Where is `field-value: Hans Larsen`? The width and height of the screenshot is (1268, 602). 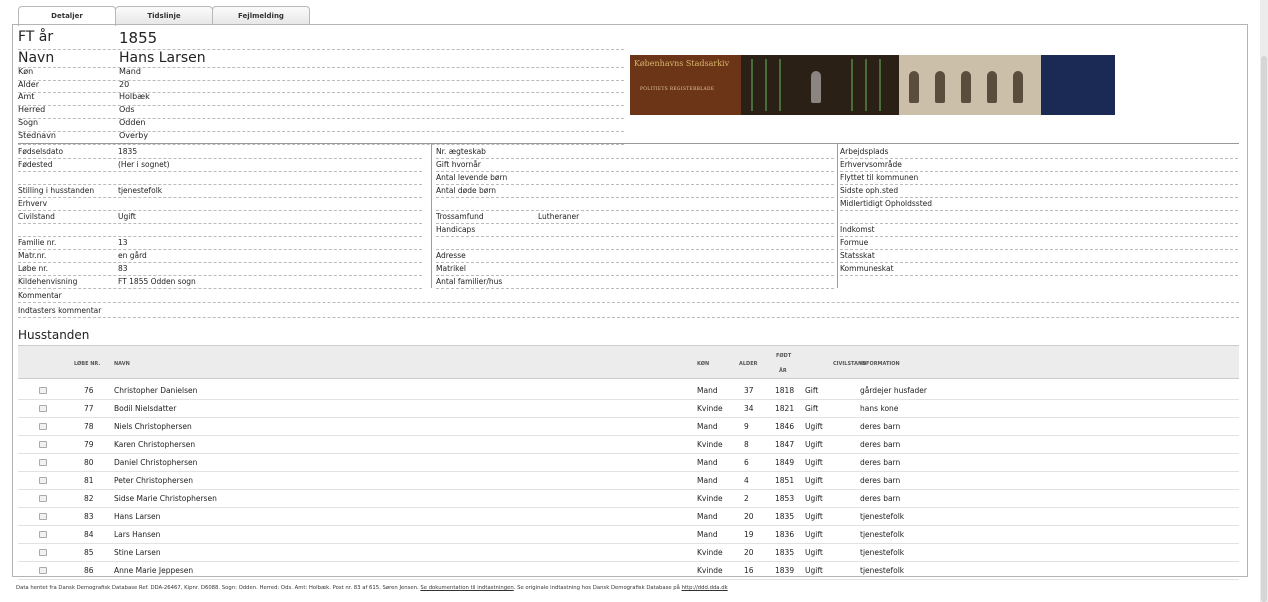 field-value: Hans Larsen is located at coordinates (162, 58).